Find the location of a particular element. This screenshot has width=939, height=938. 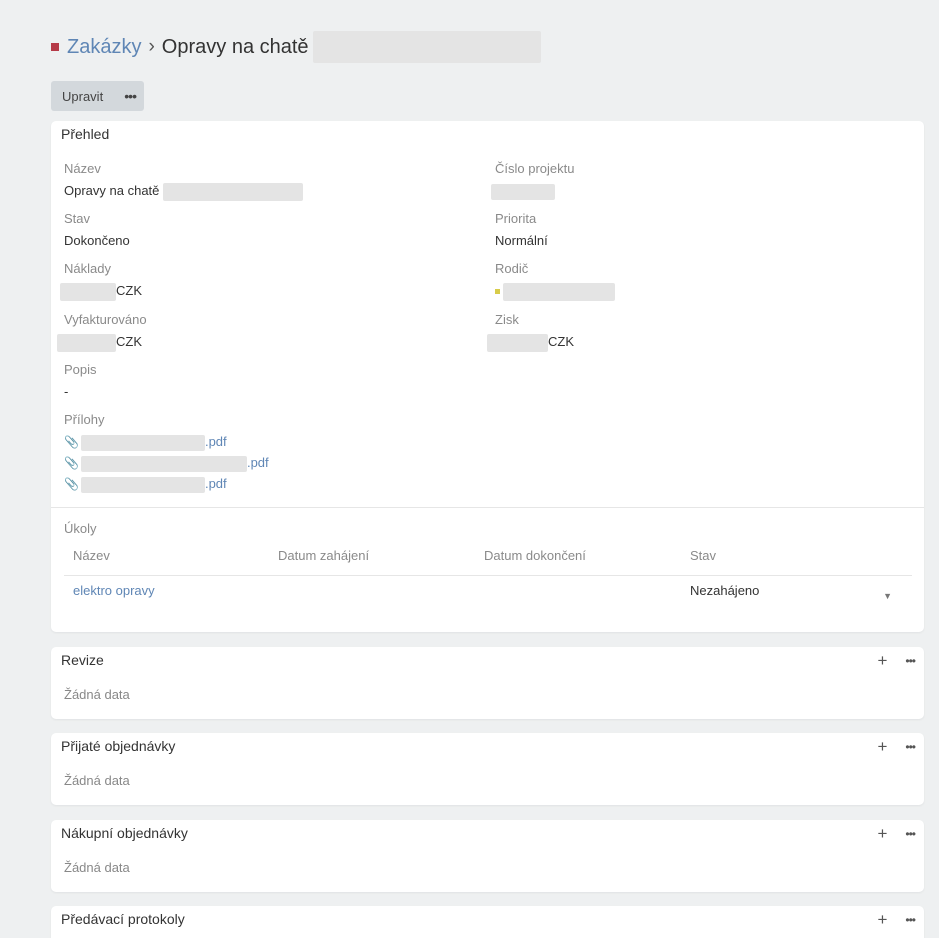

description-value: - is located at coordinates (66, 391).